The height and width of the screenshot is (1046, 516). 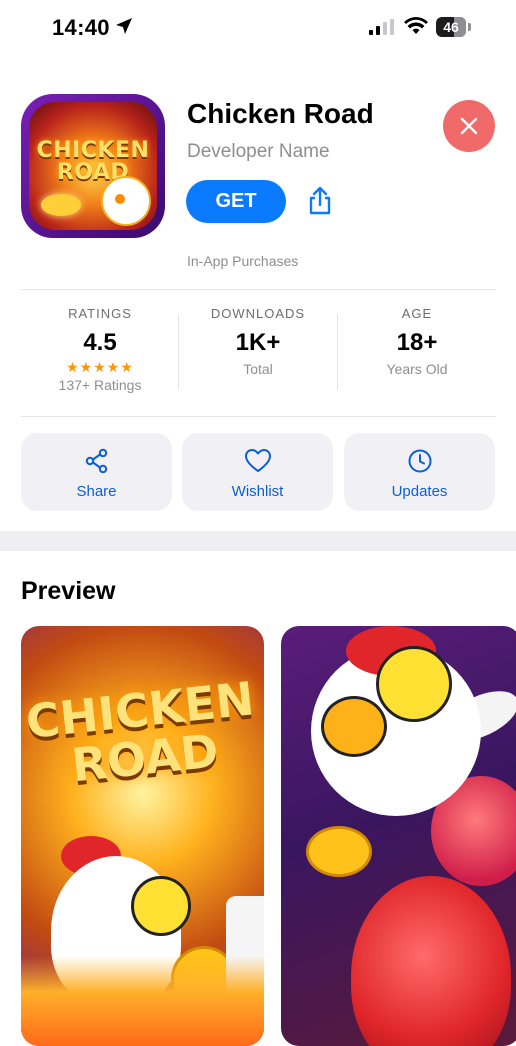 What do you see at coordinates (417, 342) in the screenshot?
I see `age-value: 18+` at bounding box center [417, 342].